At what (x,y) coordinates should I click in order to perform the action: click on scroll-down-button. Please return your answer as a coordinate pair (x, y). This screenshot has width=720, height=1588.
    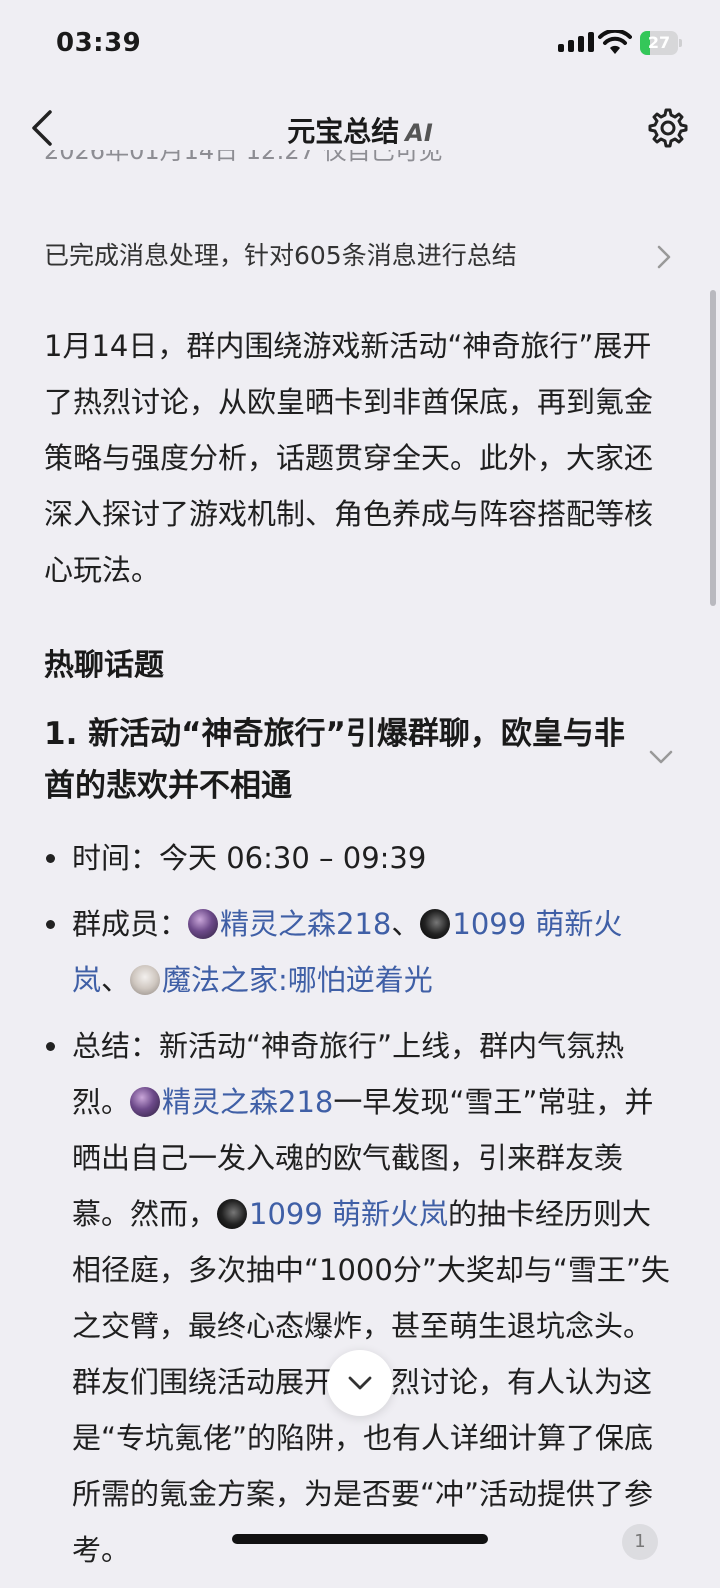
    Looking at the image, I should click on (360, 1383).